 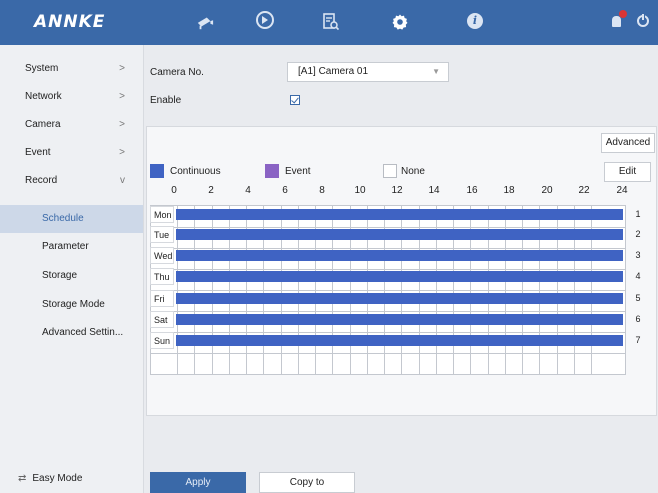 What do you see at coordinates (584, 190) in the screenshot?
I see `hour-label: 22` at bounding box center [584, 190].